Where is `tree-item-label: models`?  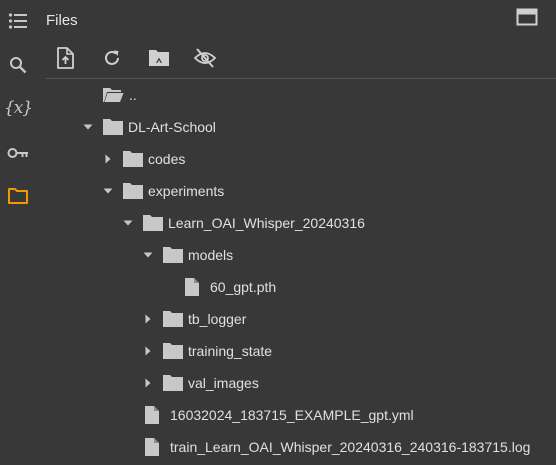
tree-item-label: models is located at coordinates (211, 255).